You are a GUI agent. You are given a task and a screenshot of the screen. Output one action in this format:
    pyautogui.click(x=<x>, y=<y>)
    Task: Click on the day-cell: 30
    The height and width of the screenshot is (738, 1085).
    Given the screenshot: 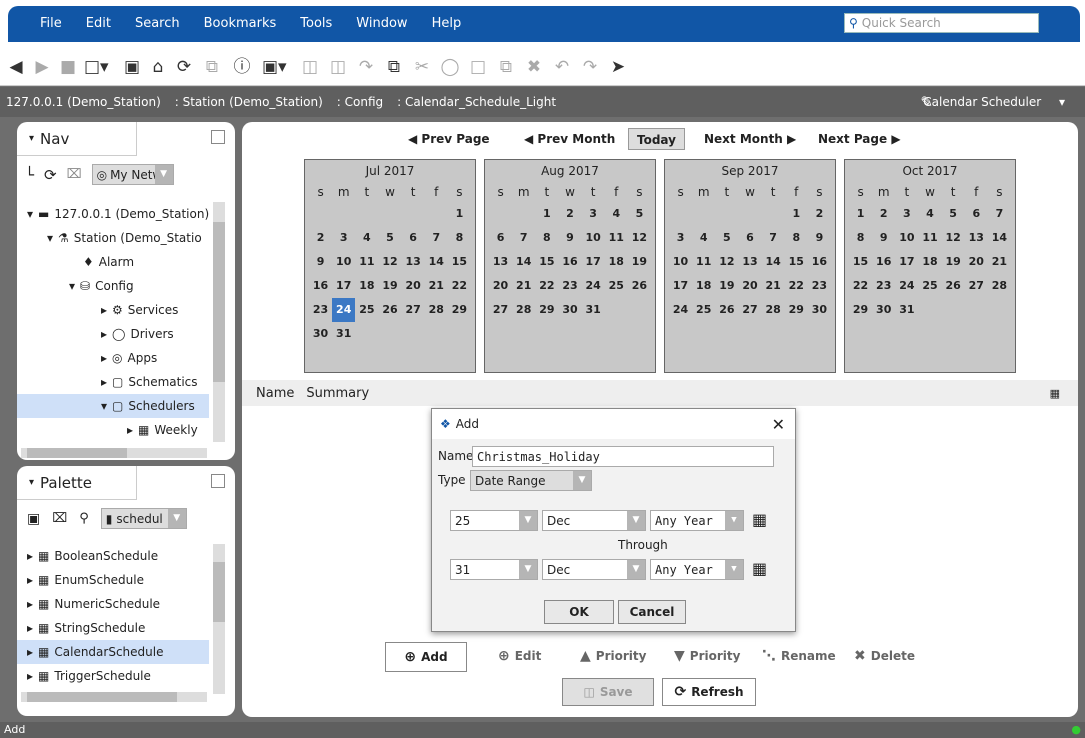 What is the action you would take?
    pyautogui.click(x=819, y=310)
    